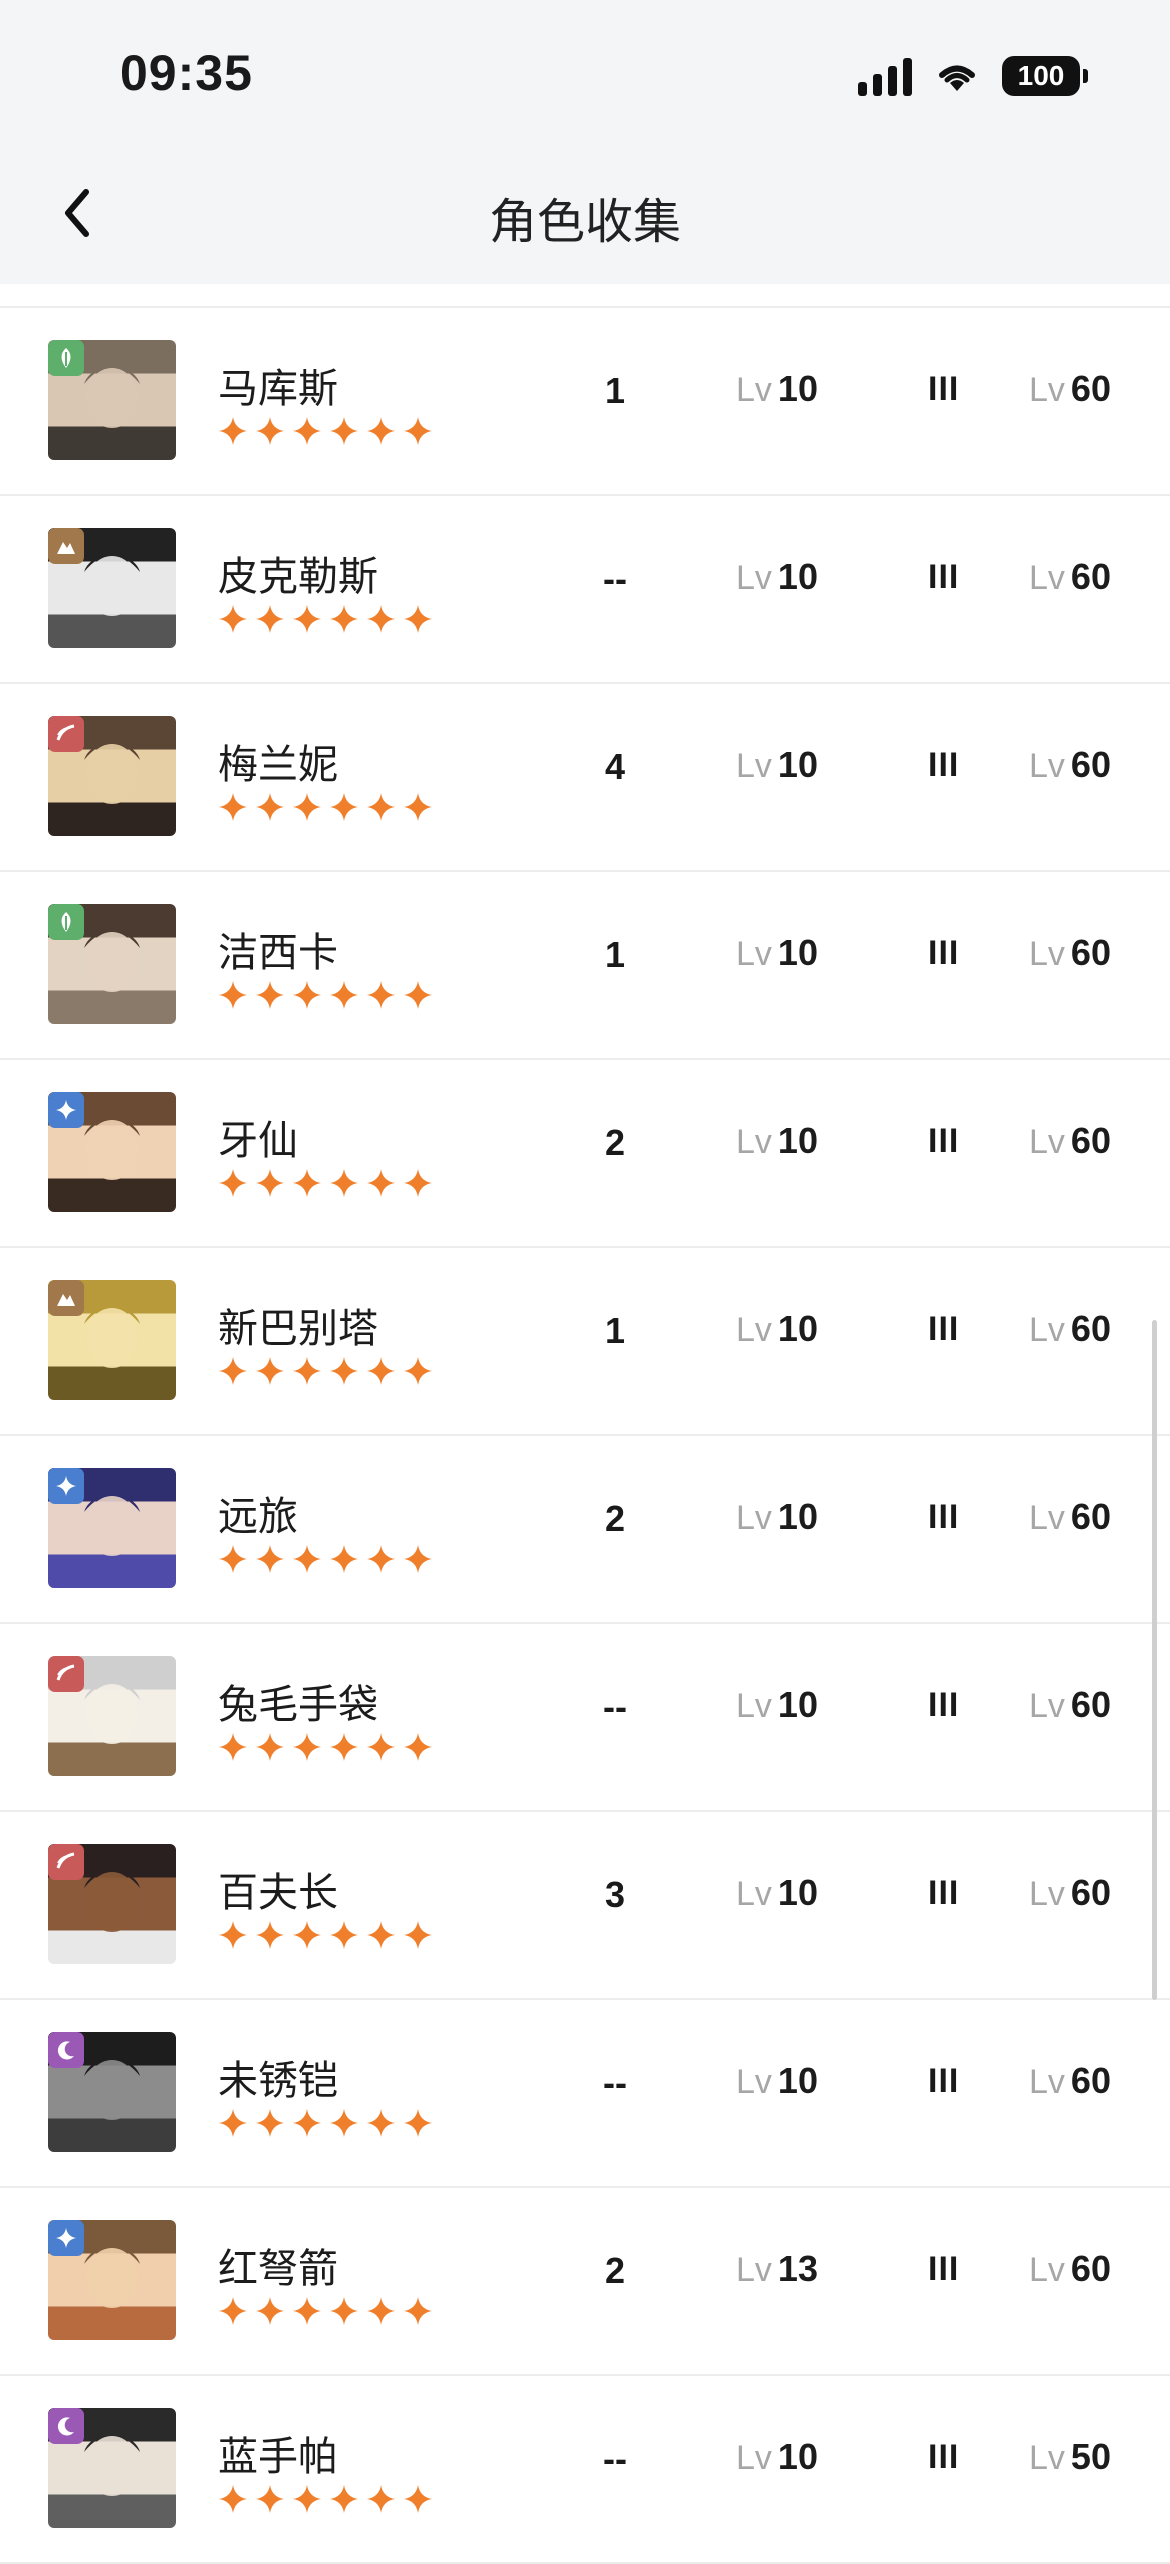 The width and height of the screenshot is (1170, 2564). What do you see at coordinates (615, 1518) in the screenshot?
I see `character-count: 2` at bounding box center [615, 1518].